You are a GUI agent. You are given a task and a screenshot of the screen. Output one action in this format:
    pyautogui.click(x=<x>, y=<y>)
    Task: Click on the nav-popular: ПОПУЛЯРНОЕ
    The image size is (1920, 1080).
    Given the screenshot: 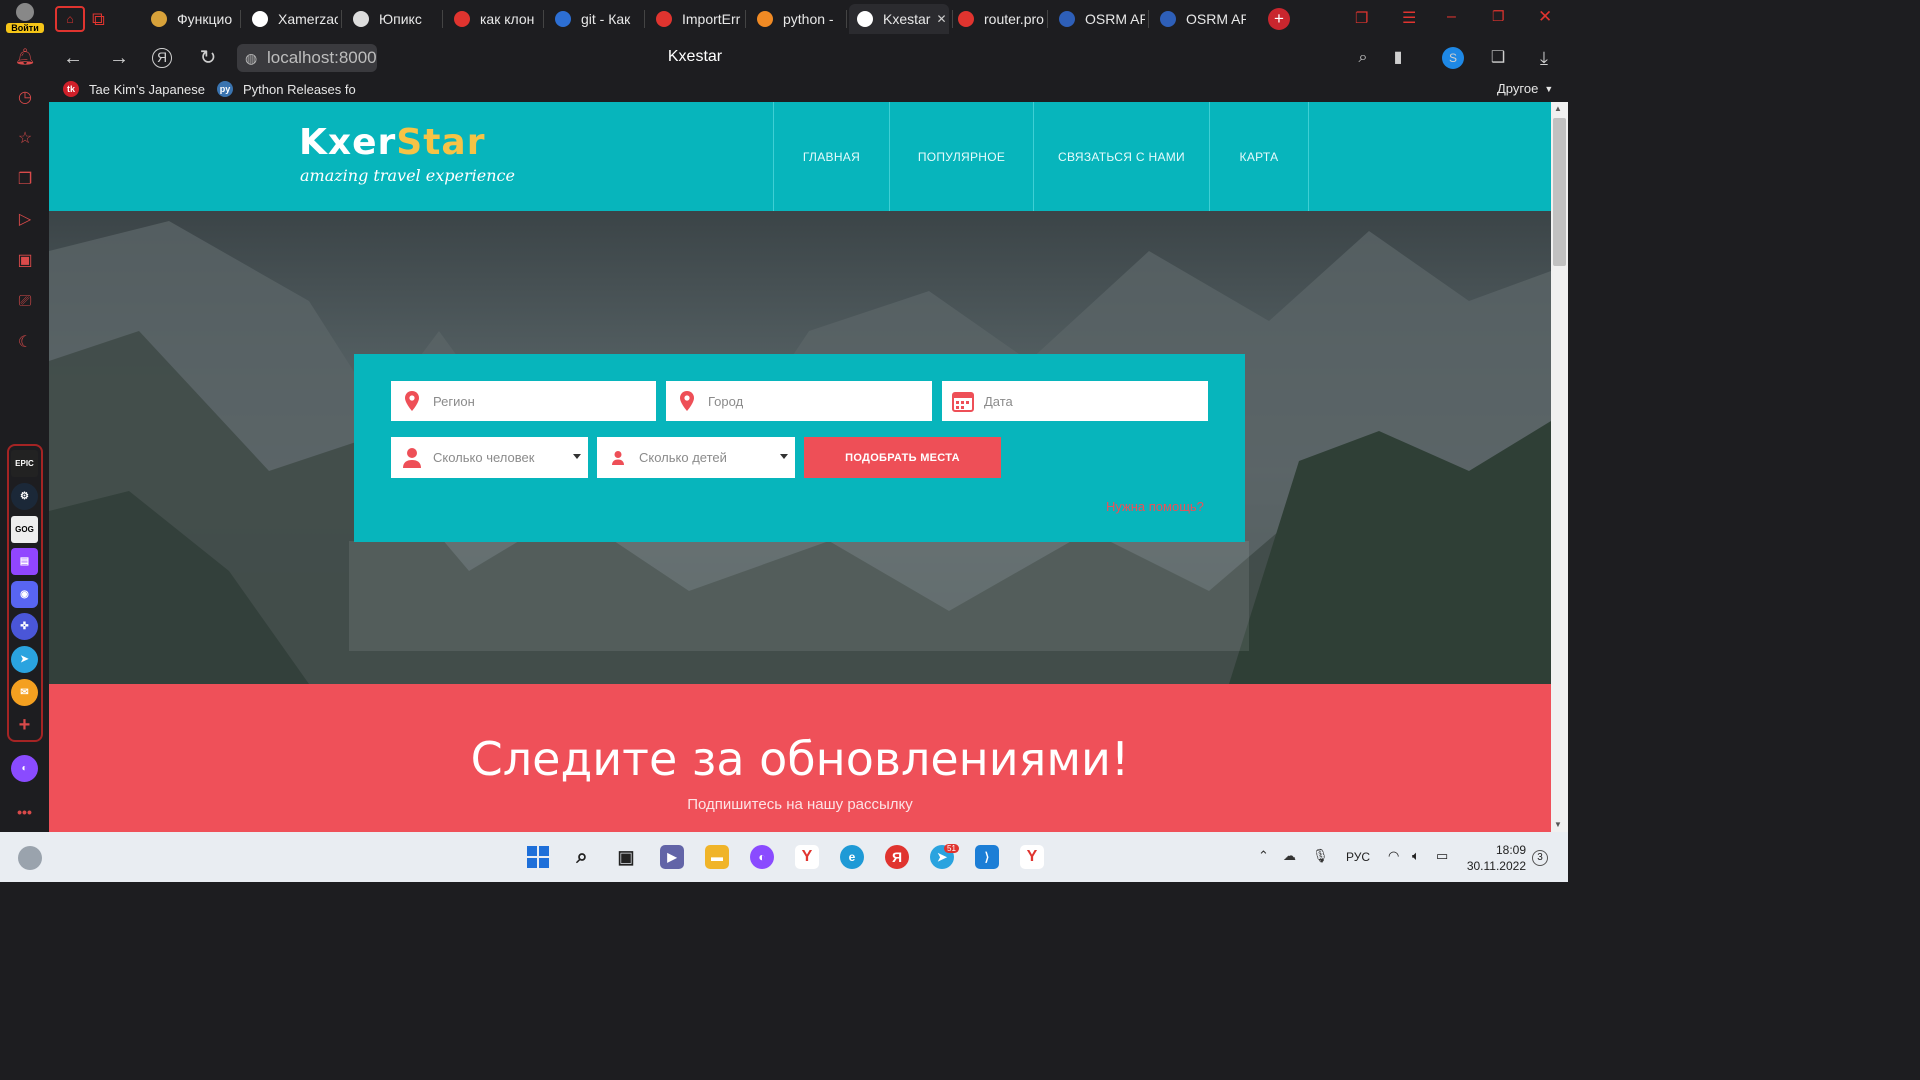 What is the action you would take?
    pyautogui.click(x=961, y=156)
    